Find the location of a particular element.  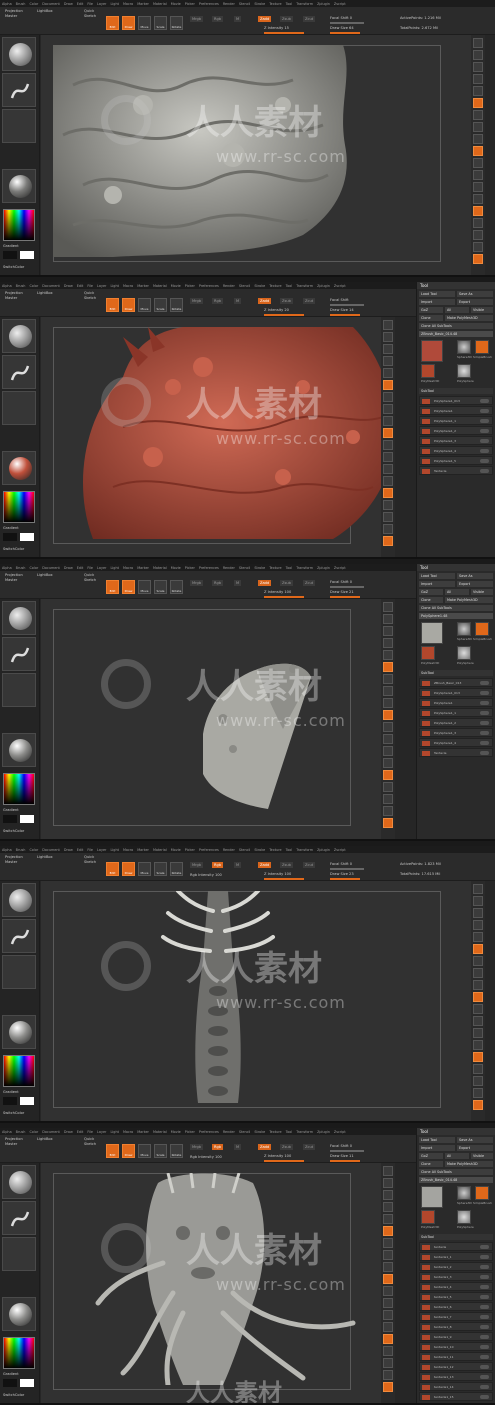

draw-size-readout: Draw Size 64 is located at coordinates (342, 28).